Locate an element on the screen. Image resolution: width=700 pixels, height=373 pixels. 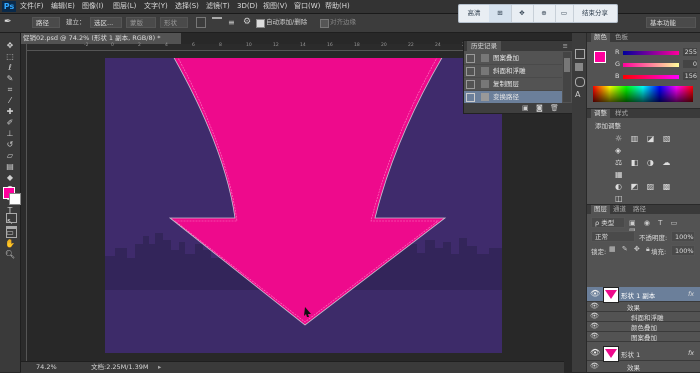
background-color-swatch is located at coordinates (15, 199).